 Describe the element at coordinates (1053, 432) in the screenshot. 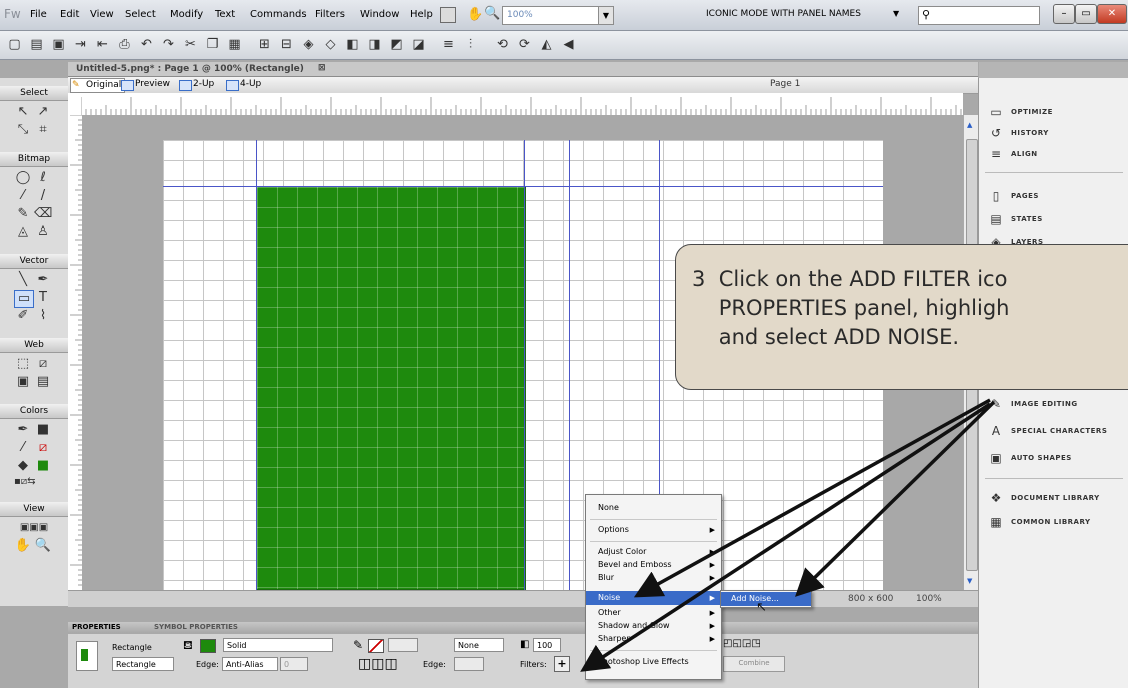

I see `panel-special-characters: A SPECIAL CHARACTERS` at that location.